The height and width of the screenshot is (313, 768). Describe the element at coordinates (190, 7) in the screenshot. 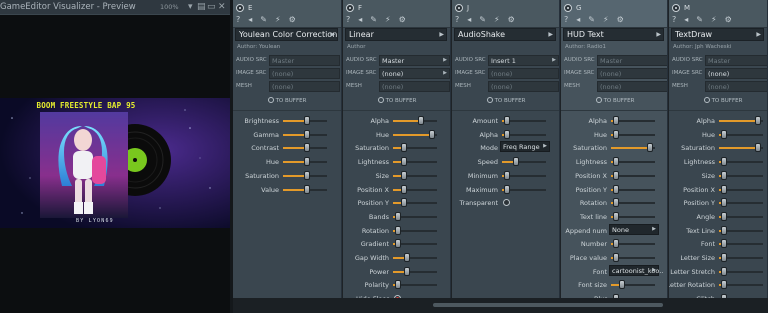

I see `dropdown-icon: ▾` at that location.